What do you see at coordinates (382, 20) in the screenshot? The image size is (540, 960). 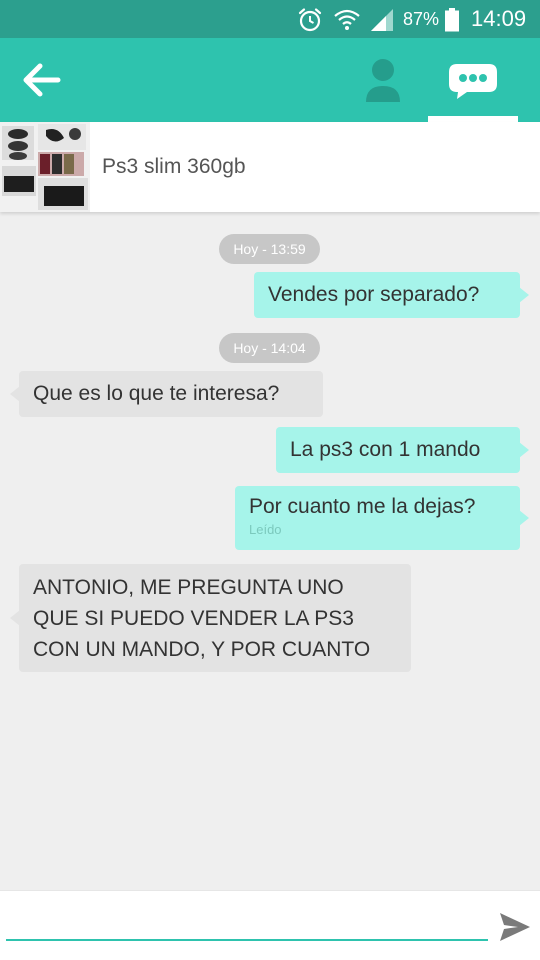 I see `signal-icon` at bounding box center [382, 20].